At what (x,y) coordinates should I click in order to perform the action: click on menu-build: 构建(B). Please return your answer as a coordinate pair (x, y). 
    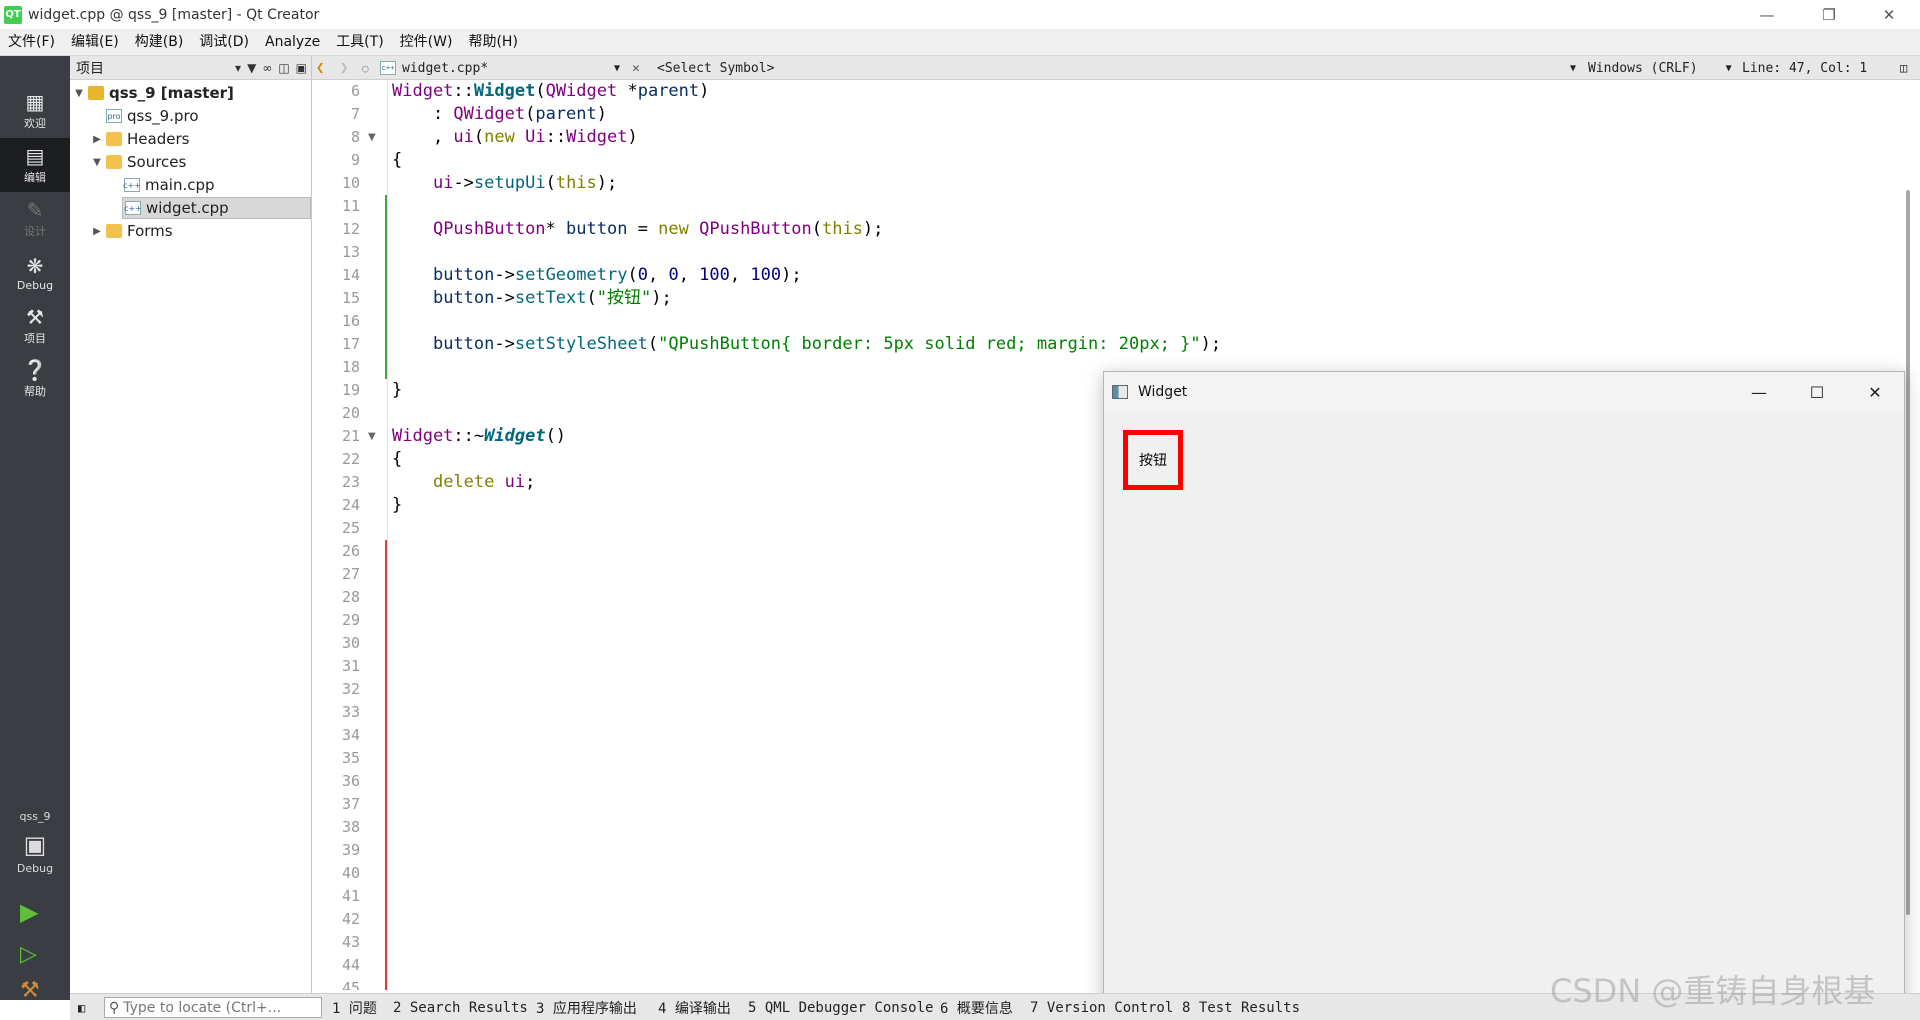
    Looking at the image, I should click on (159, 42).